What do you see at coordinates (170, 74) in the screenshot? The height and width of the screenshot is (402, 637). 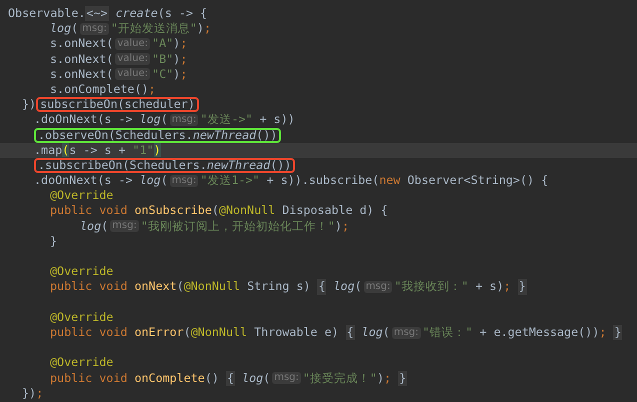 I see `code-text: "C");` at bounding box center [170, 74].